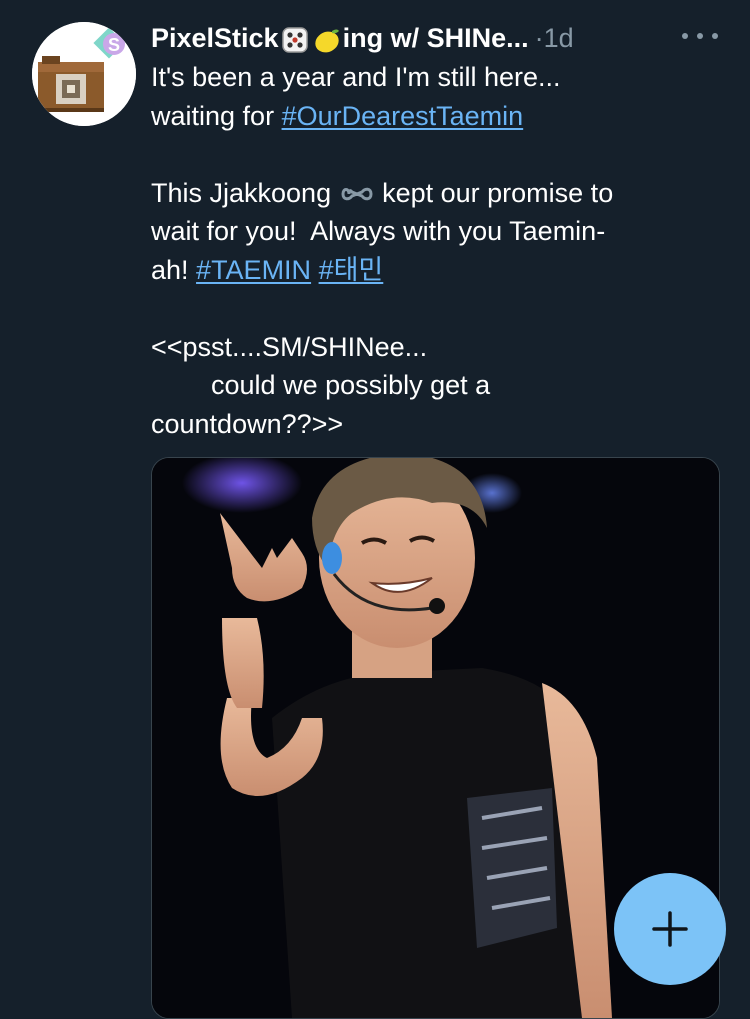  I want to click on infinity-emoji, so click(357, 194).